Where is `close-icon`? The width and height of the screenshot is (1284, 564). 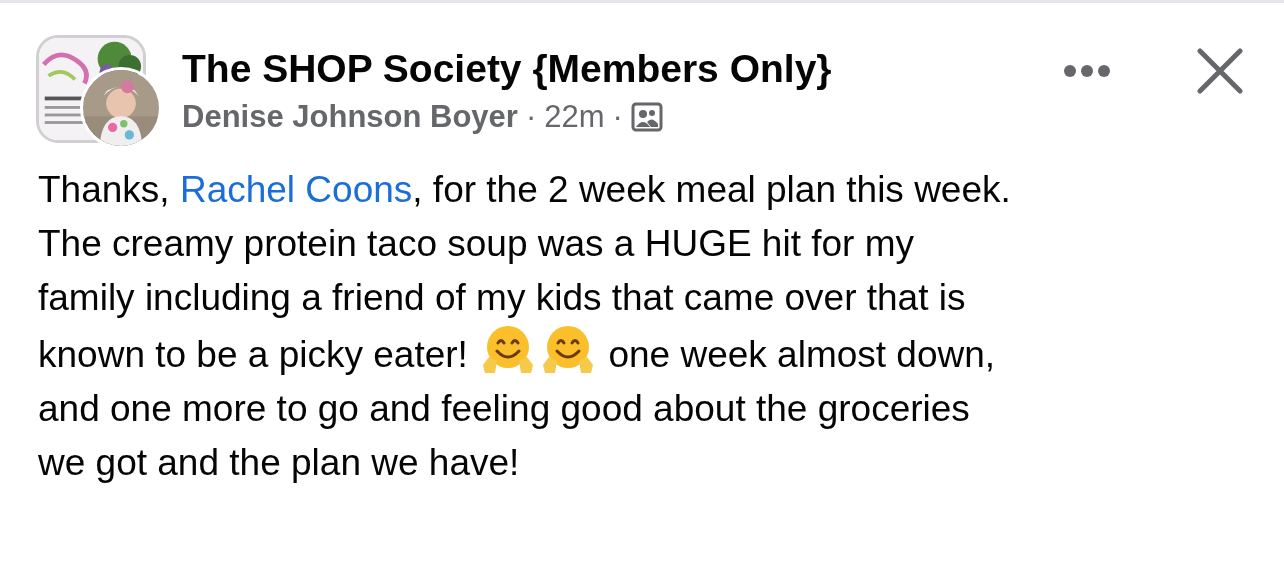 close-icon is located at coordinates (1220, 71).